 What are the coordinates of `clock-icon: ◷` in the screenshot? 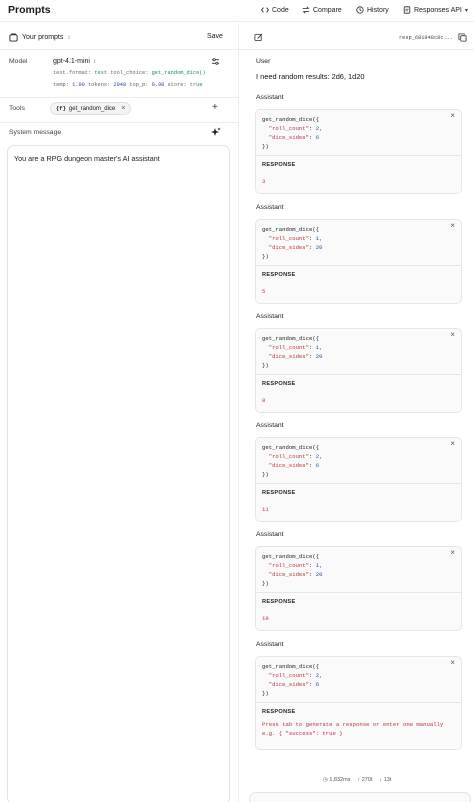 It's located at (325, 780).